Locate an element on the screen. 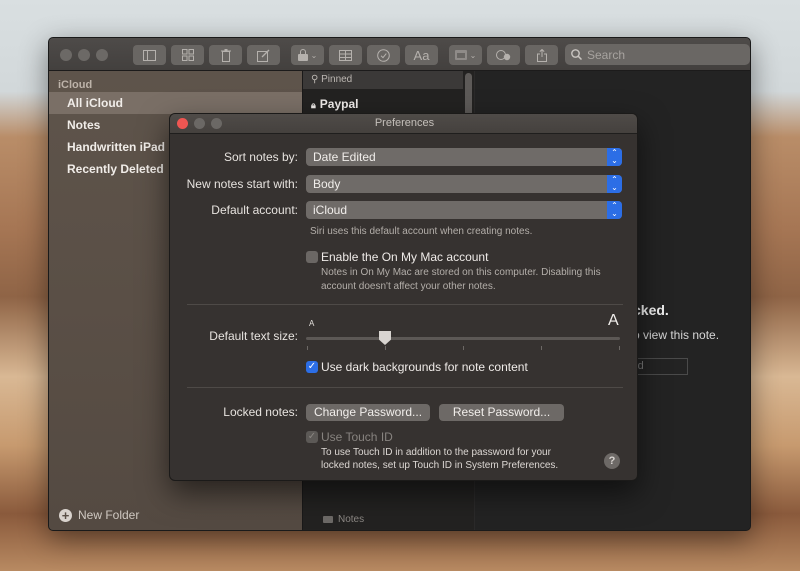 Image resolution: width=800 pixels, height=571 pixels. locked-note-subtitle: o view this note. is located at coordinates (676, 335).